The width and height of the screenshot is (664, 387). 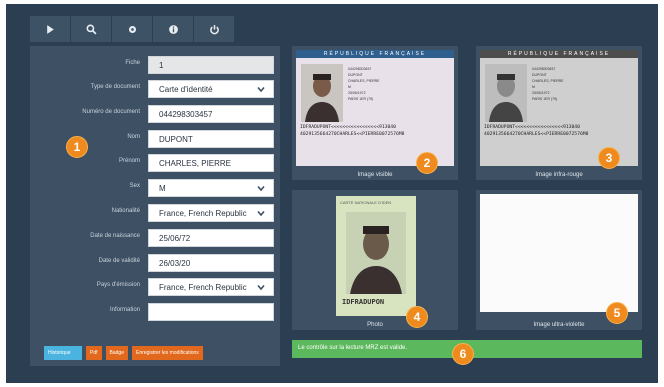 I want to click on form-row-issuing-country: Pays d'émission France, French Republic, so click(x=155, y=287).